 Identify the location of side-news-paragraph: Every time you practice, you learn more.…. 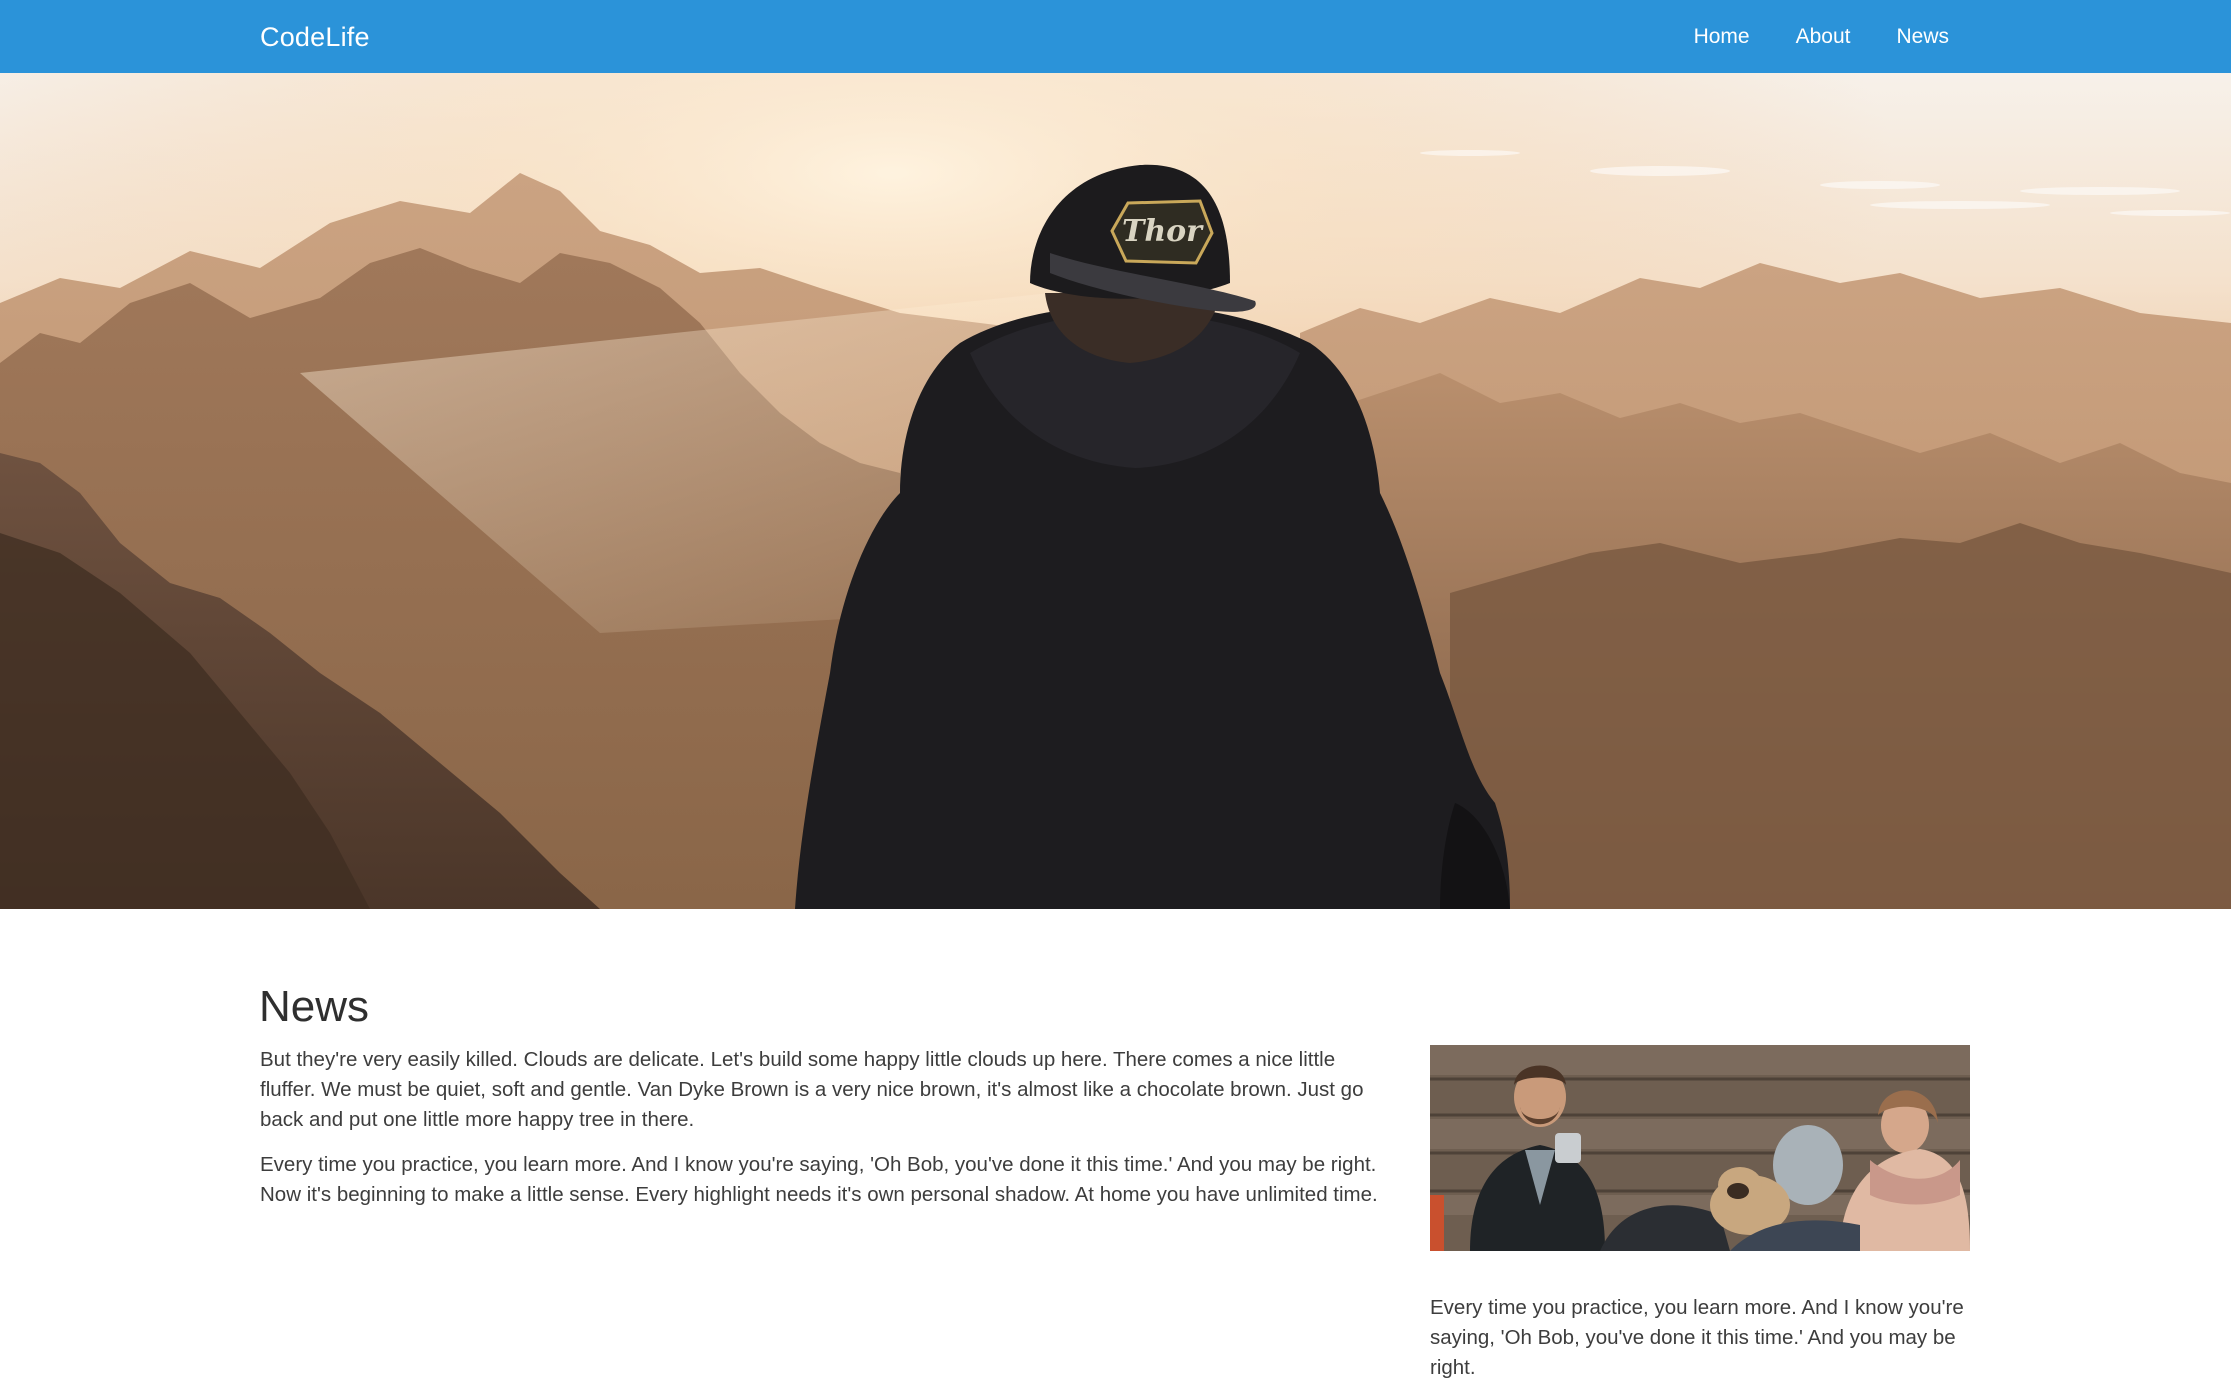
(1697, 1337).